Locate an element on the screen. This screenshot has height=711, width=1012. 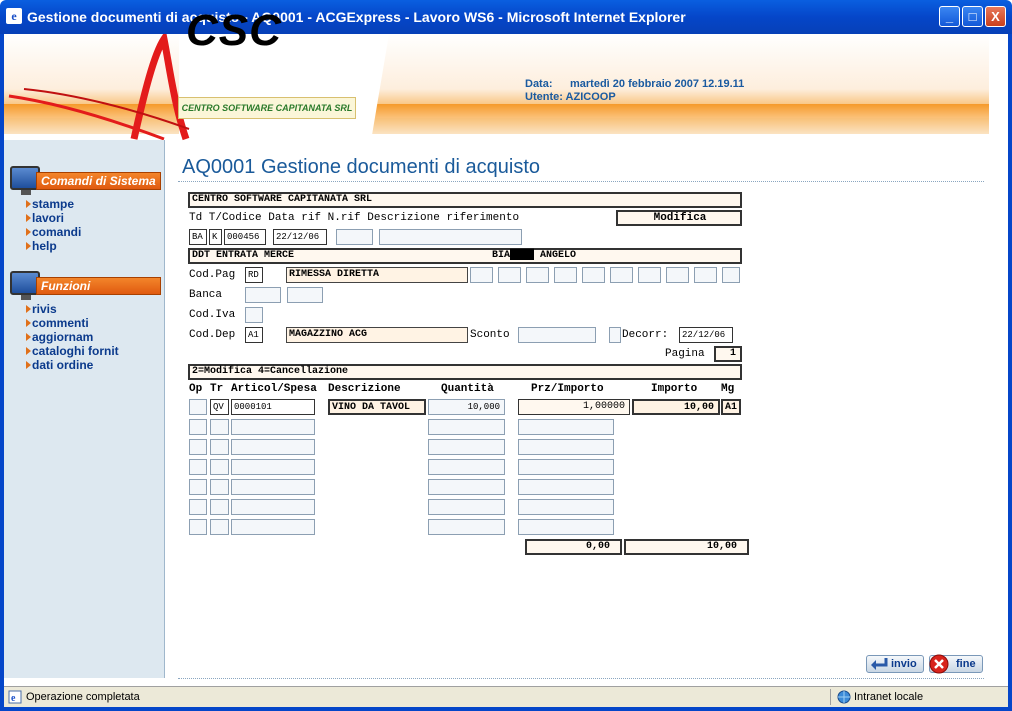
col-quantita: Quantità is located at coordinates (467, 389).